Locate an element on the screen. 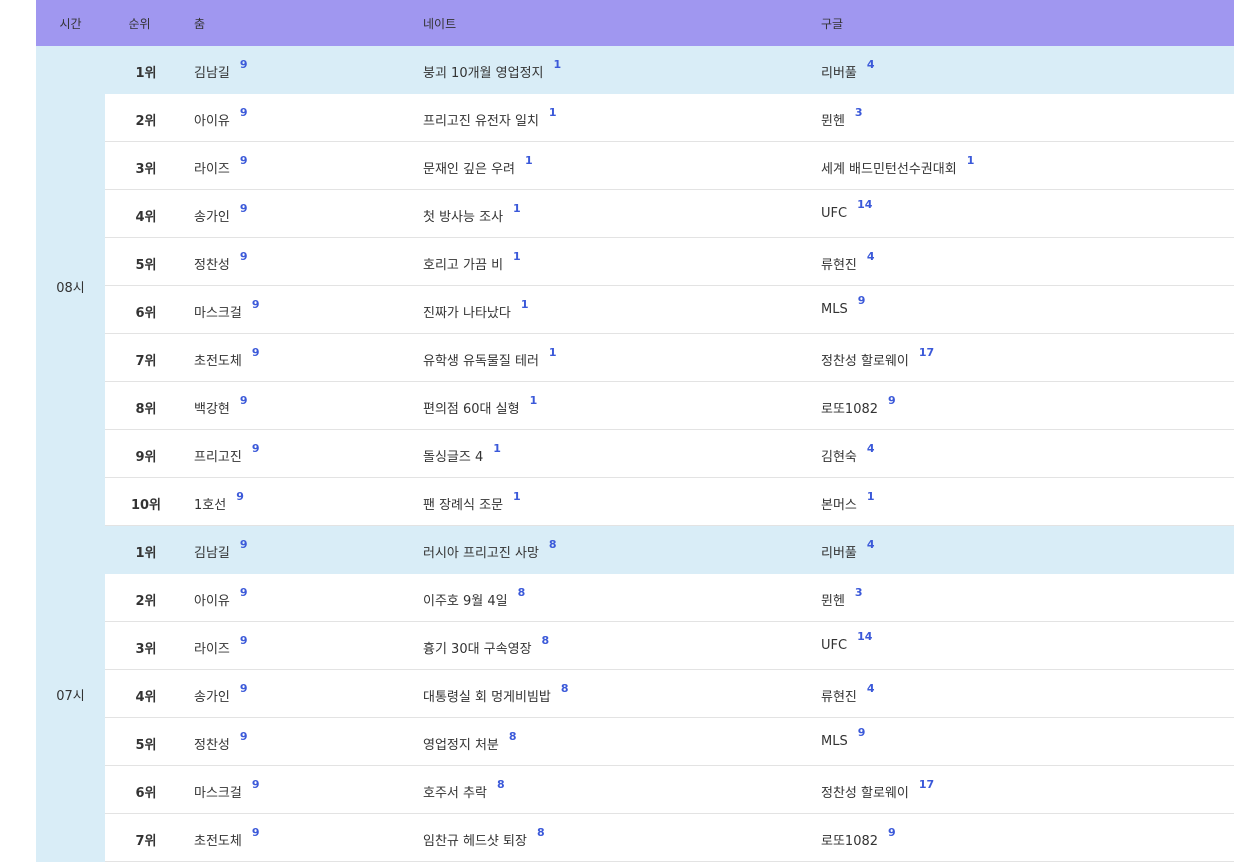 Image resolution: width=1253 pixels, height=863 pixels. count-badge: 3 is located at coordinates (858, 112).